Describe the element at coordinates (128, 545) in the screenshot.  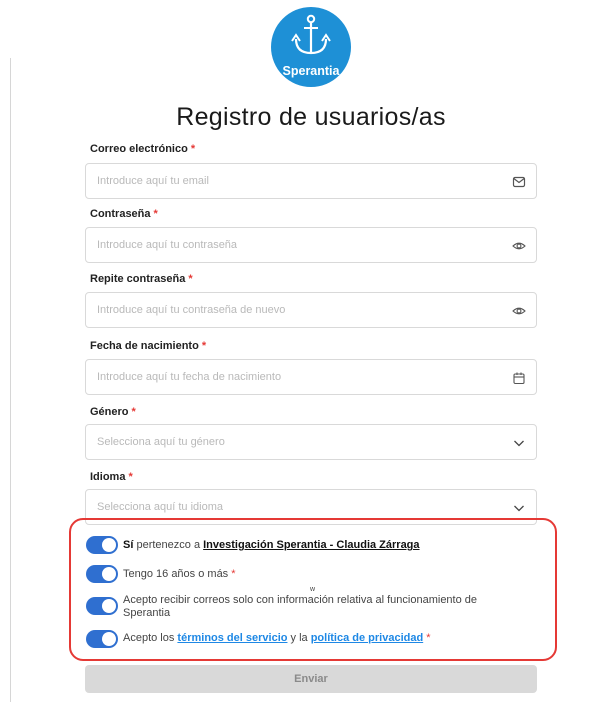
I see `research-consent-strong: Sí` at that location.